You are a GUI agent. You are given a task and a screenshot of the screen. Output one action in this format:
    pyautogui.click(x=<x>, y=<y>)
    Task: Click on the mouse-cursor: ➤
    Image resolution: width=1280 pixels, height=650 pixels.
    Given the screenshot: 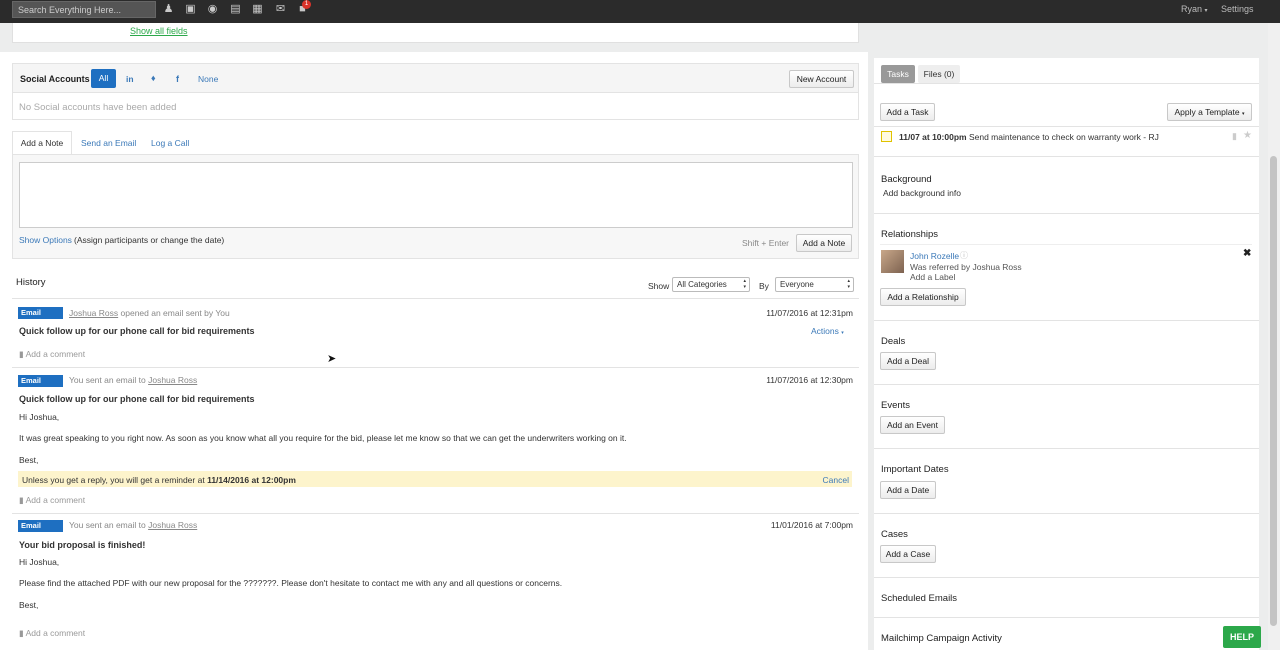 What is the action you would take?
    pyautogui.click(x=332, y=359)
    